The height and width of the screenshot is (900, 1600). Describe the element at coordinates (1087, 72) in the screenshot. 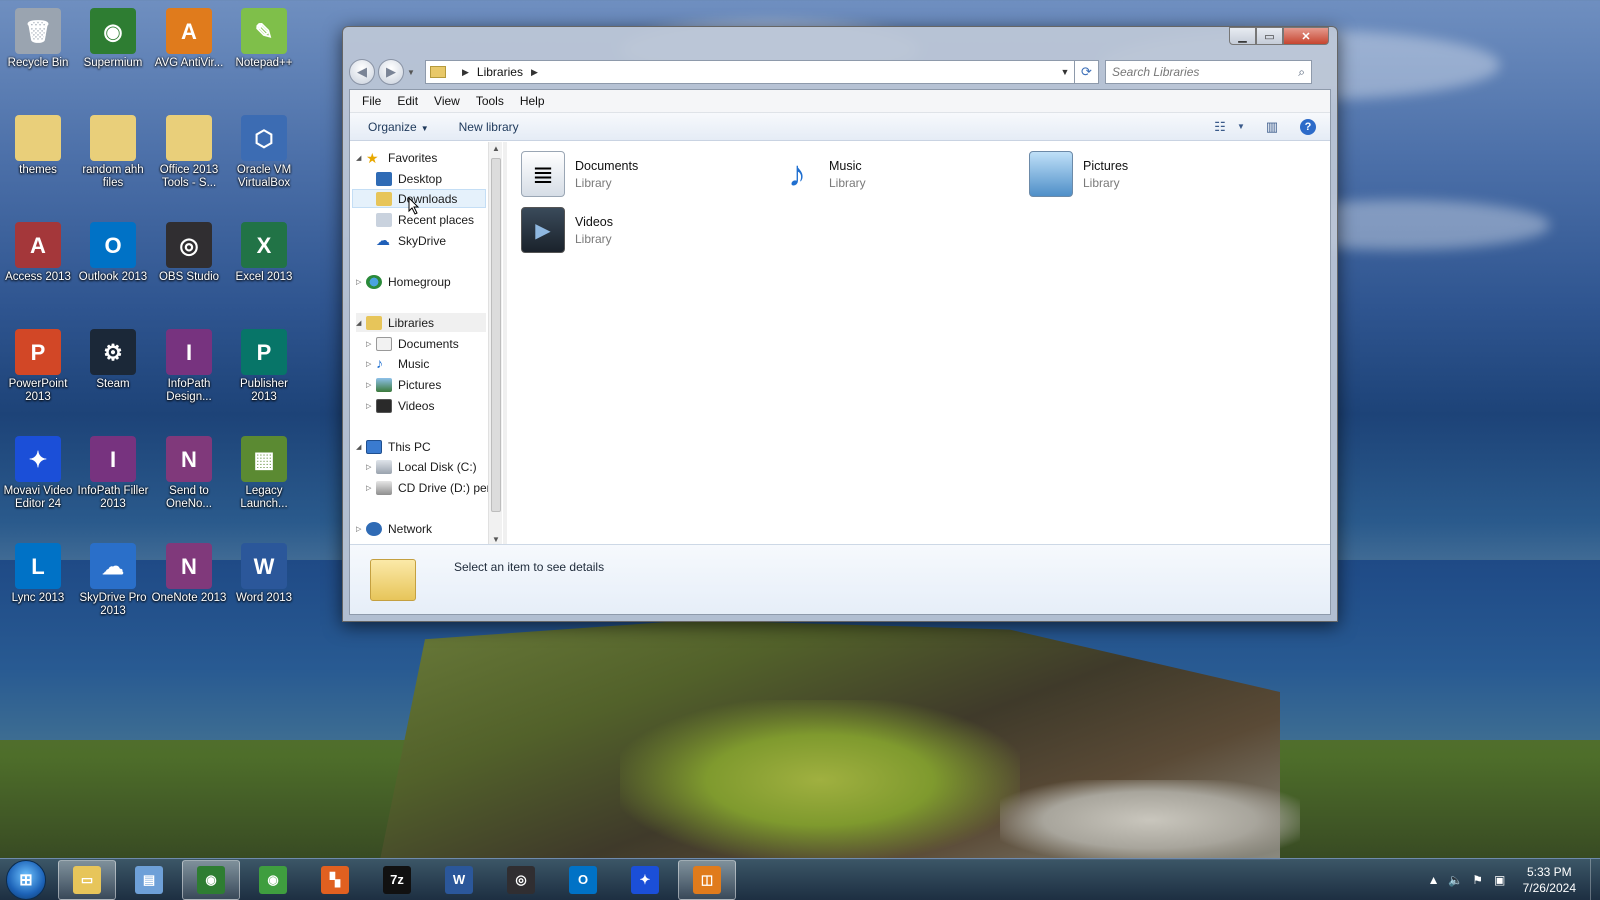

I see `refresh-button: ⟳` at that location.